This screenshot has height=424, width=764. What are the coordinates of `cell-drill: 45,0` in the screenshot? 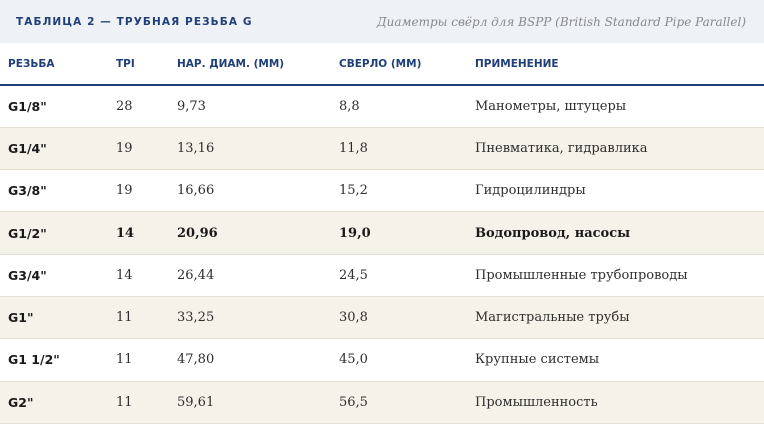 It's located at (353, 360).